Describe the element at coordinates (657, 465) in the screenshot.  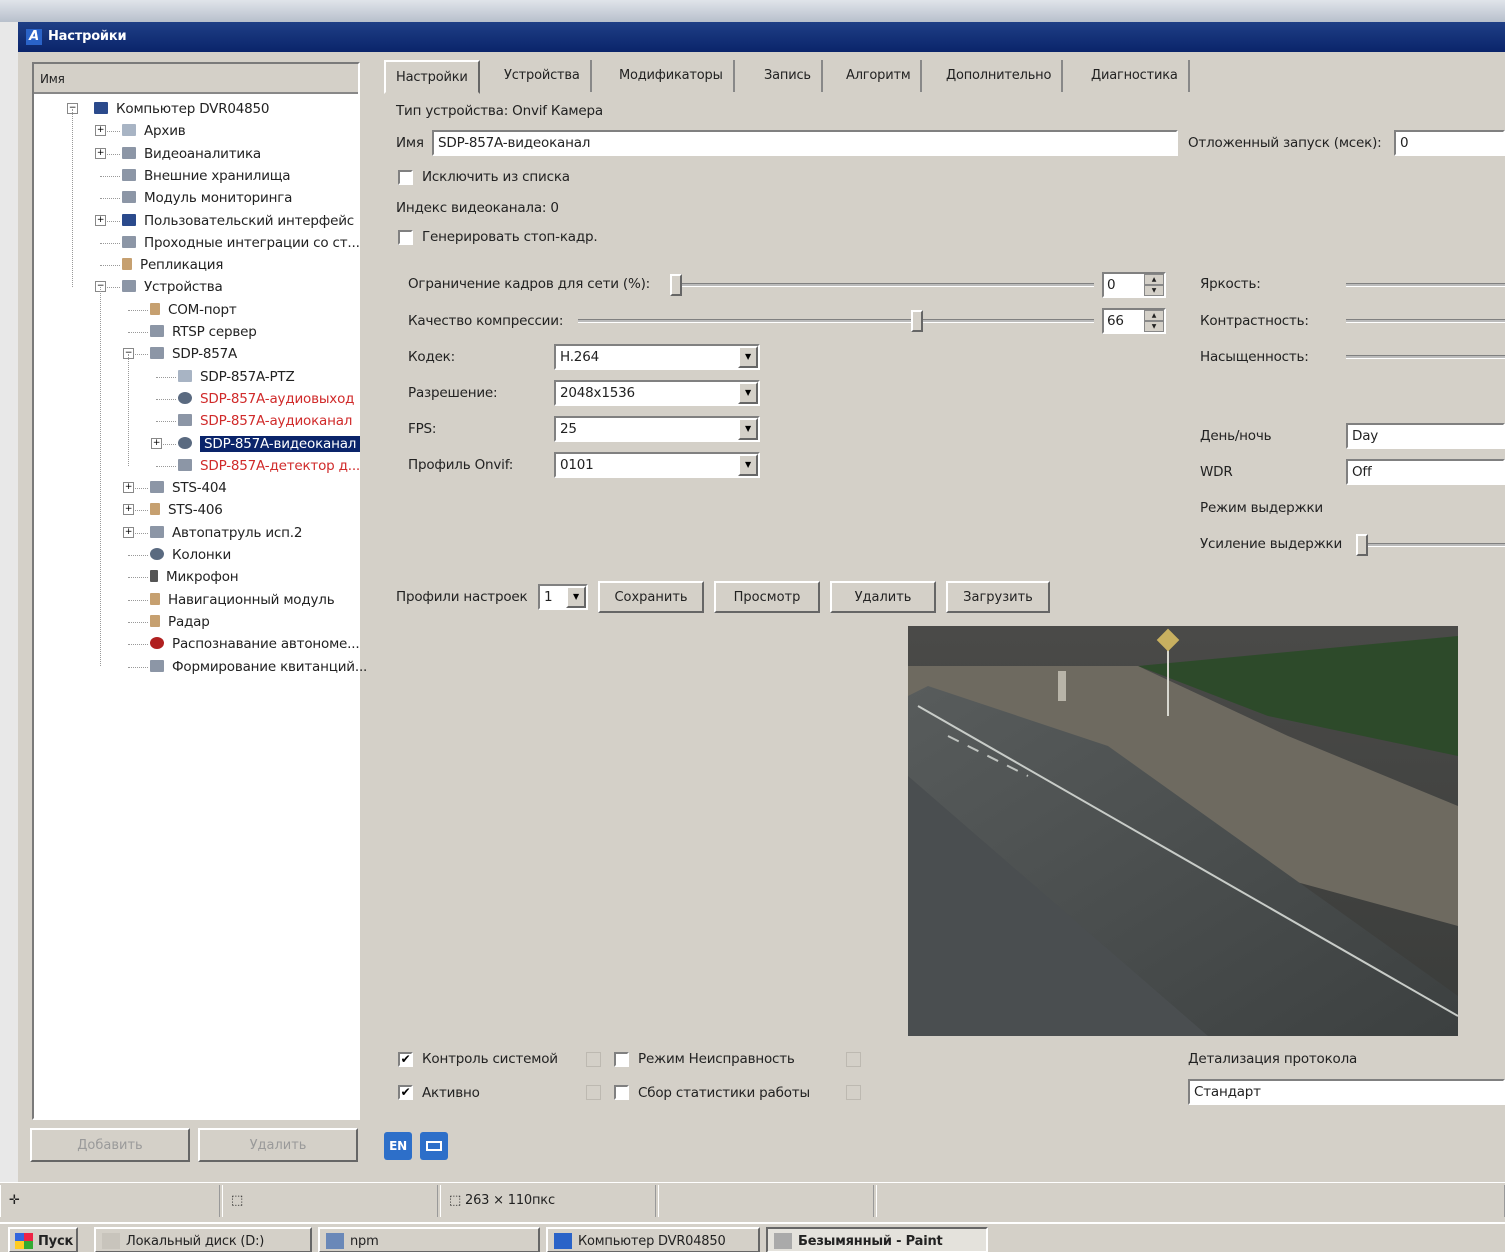
I see `onvif-profile-select: 0101 ▼` at that location.